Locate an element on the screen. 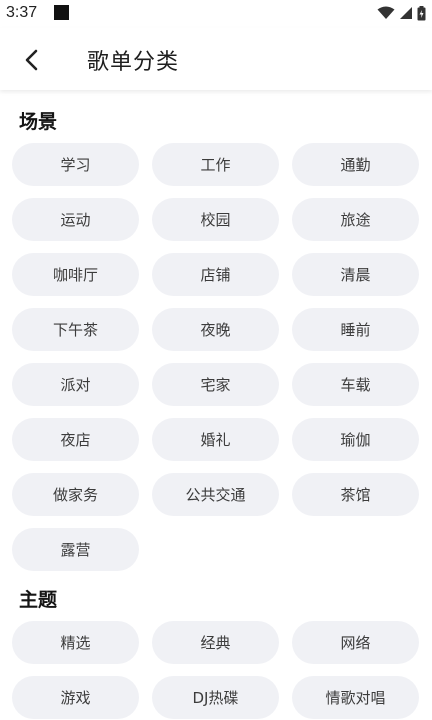 The width and height of the screenshot is (432, 720). category-chip: 情歌对唱 is located at coordinates (355, 697).